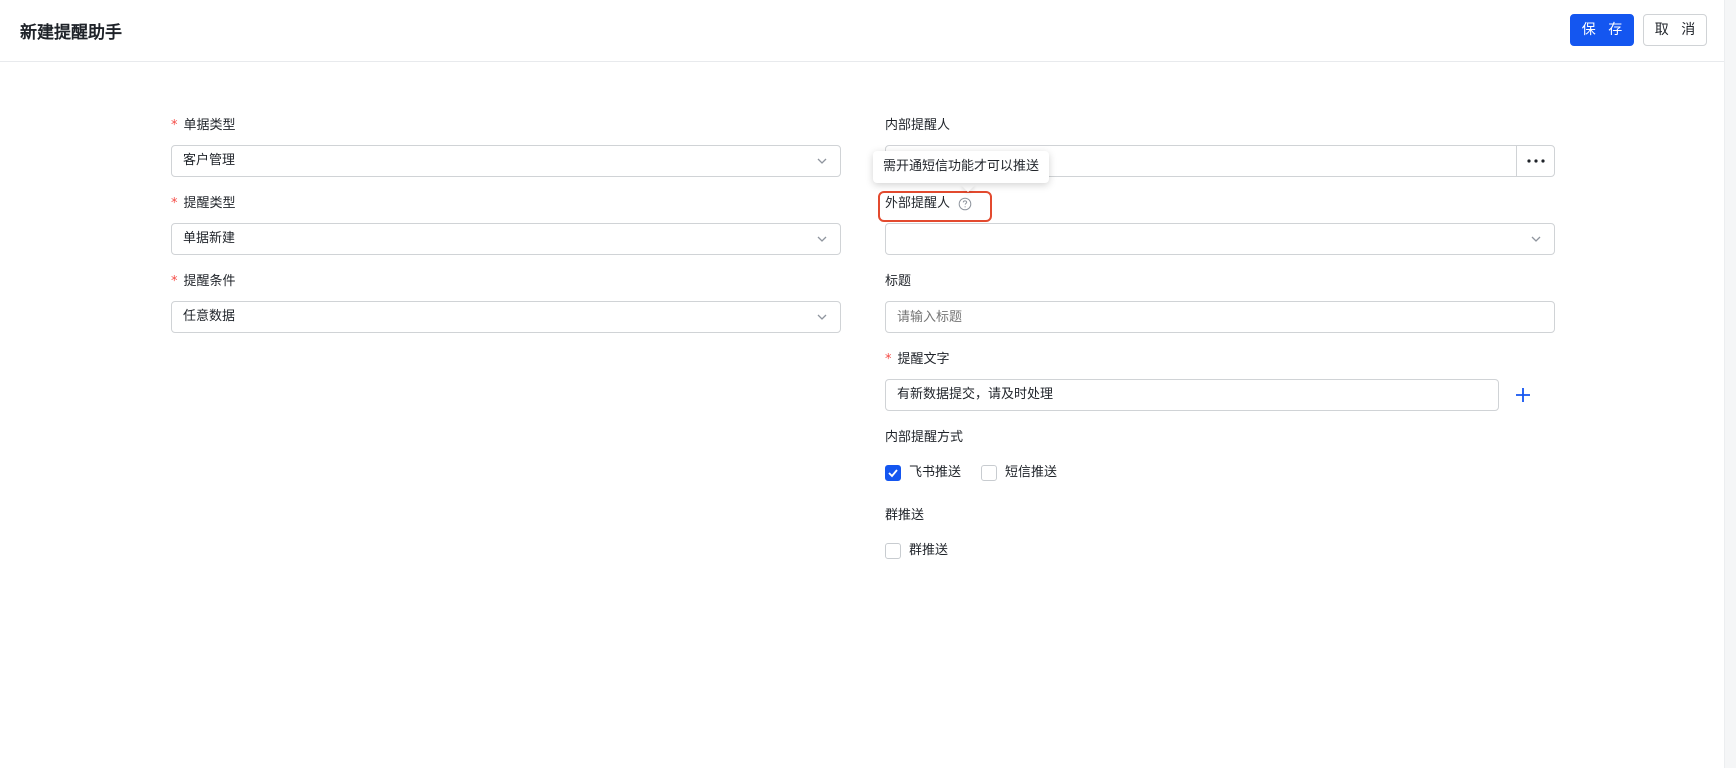  I want to click on doc-type-label-text: 单据类型, so click(209, 125).